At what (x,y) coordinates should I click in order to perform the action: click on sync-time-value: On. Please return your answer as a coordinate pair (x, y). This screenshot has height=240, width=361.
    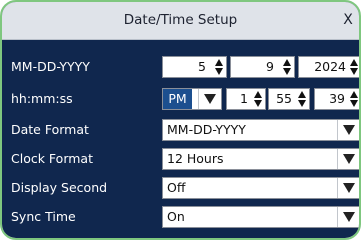
    Looking at the image, I should click on (176, 216).